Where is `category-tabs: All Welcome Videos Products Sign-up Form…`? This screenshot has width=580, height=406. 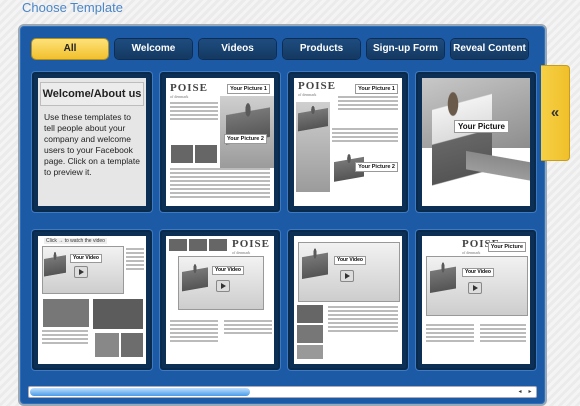
category-tabs: All Welcome Videos Products Sign-up Form… is located at coordinates (280, 49).